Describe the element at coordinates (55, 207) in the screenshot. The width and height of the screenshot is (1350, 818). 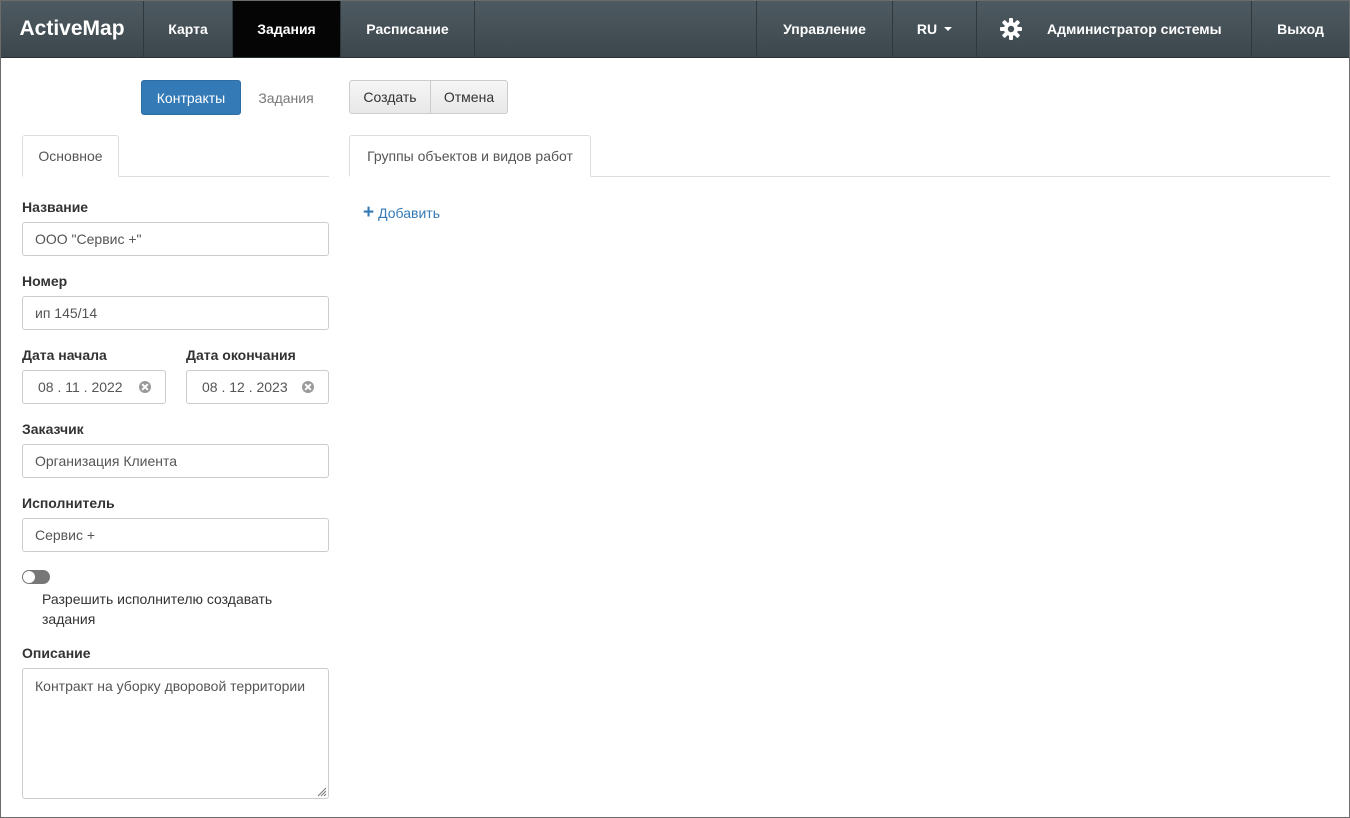
I see `name-label: Название` at that location.